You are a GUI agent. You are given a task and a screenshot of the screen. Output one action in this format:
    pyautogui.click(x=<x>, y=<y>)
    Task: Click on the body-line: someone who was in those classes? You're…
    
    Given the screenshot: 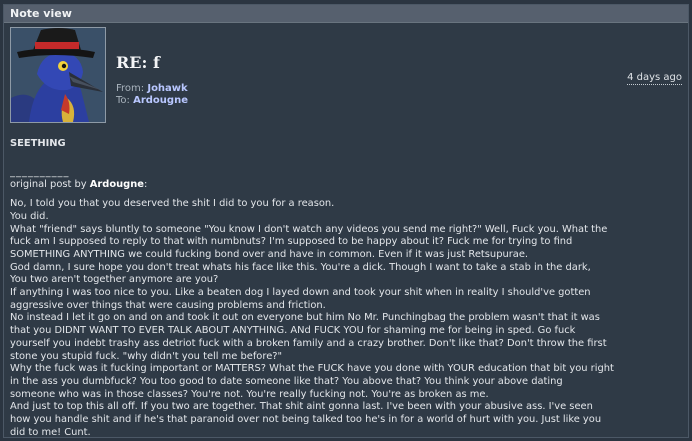 What is the action you would take?
    pyautogui.click(x=249, y=394)
    